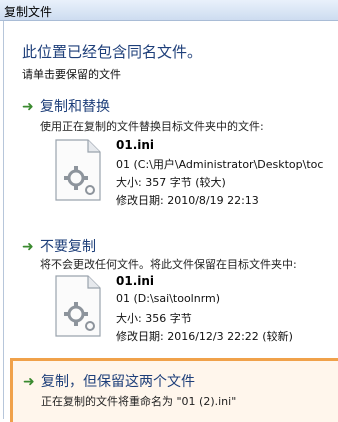 Image resolution: width=338 pixels, height=422 pixels. I want to click on file-size: 大小: 357 字节 (较大), so click(171, 182).